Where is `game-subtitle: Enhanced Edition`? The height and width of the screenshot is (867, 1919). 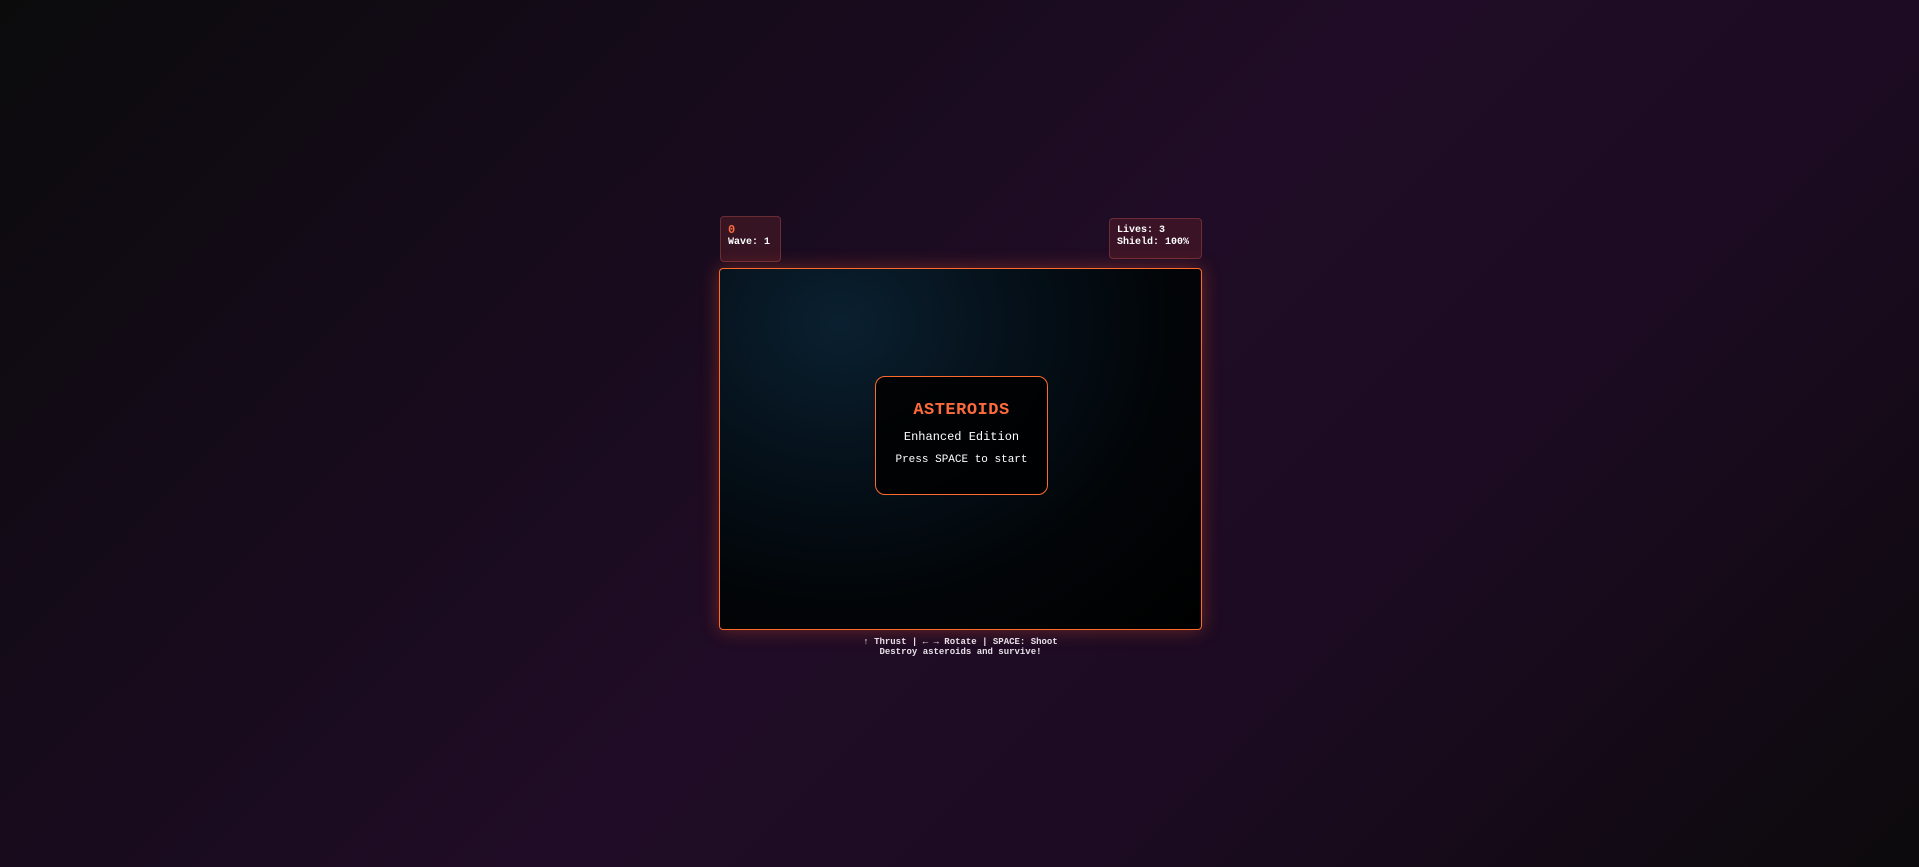
game-subtitle: Enhanced Edition is located at coordinates (961, 437).